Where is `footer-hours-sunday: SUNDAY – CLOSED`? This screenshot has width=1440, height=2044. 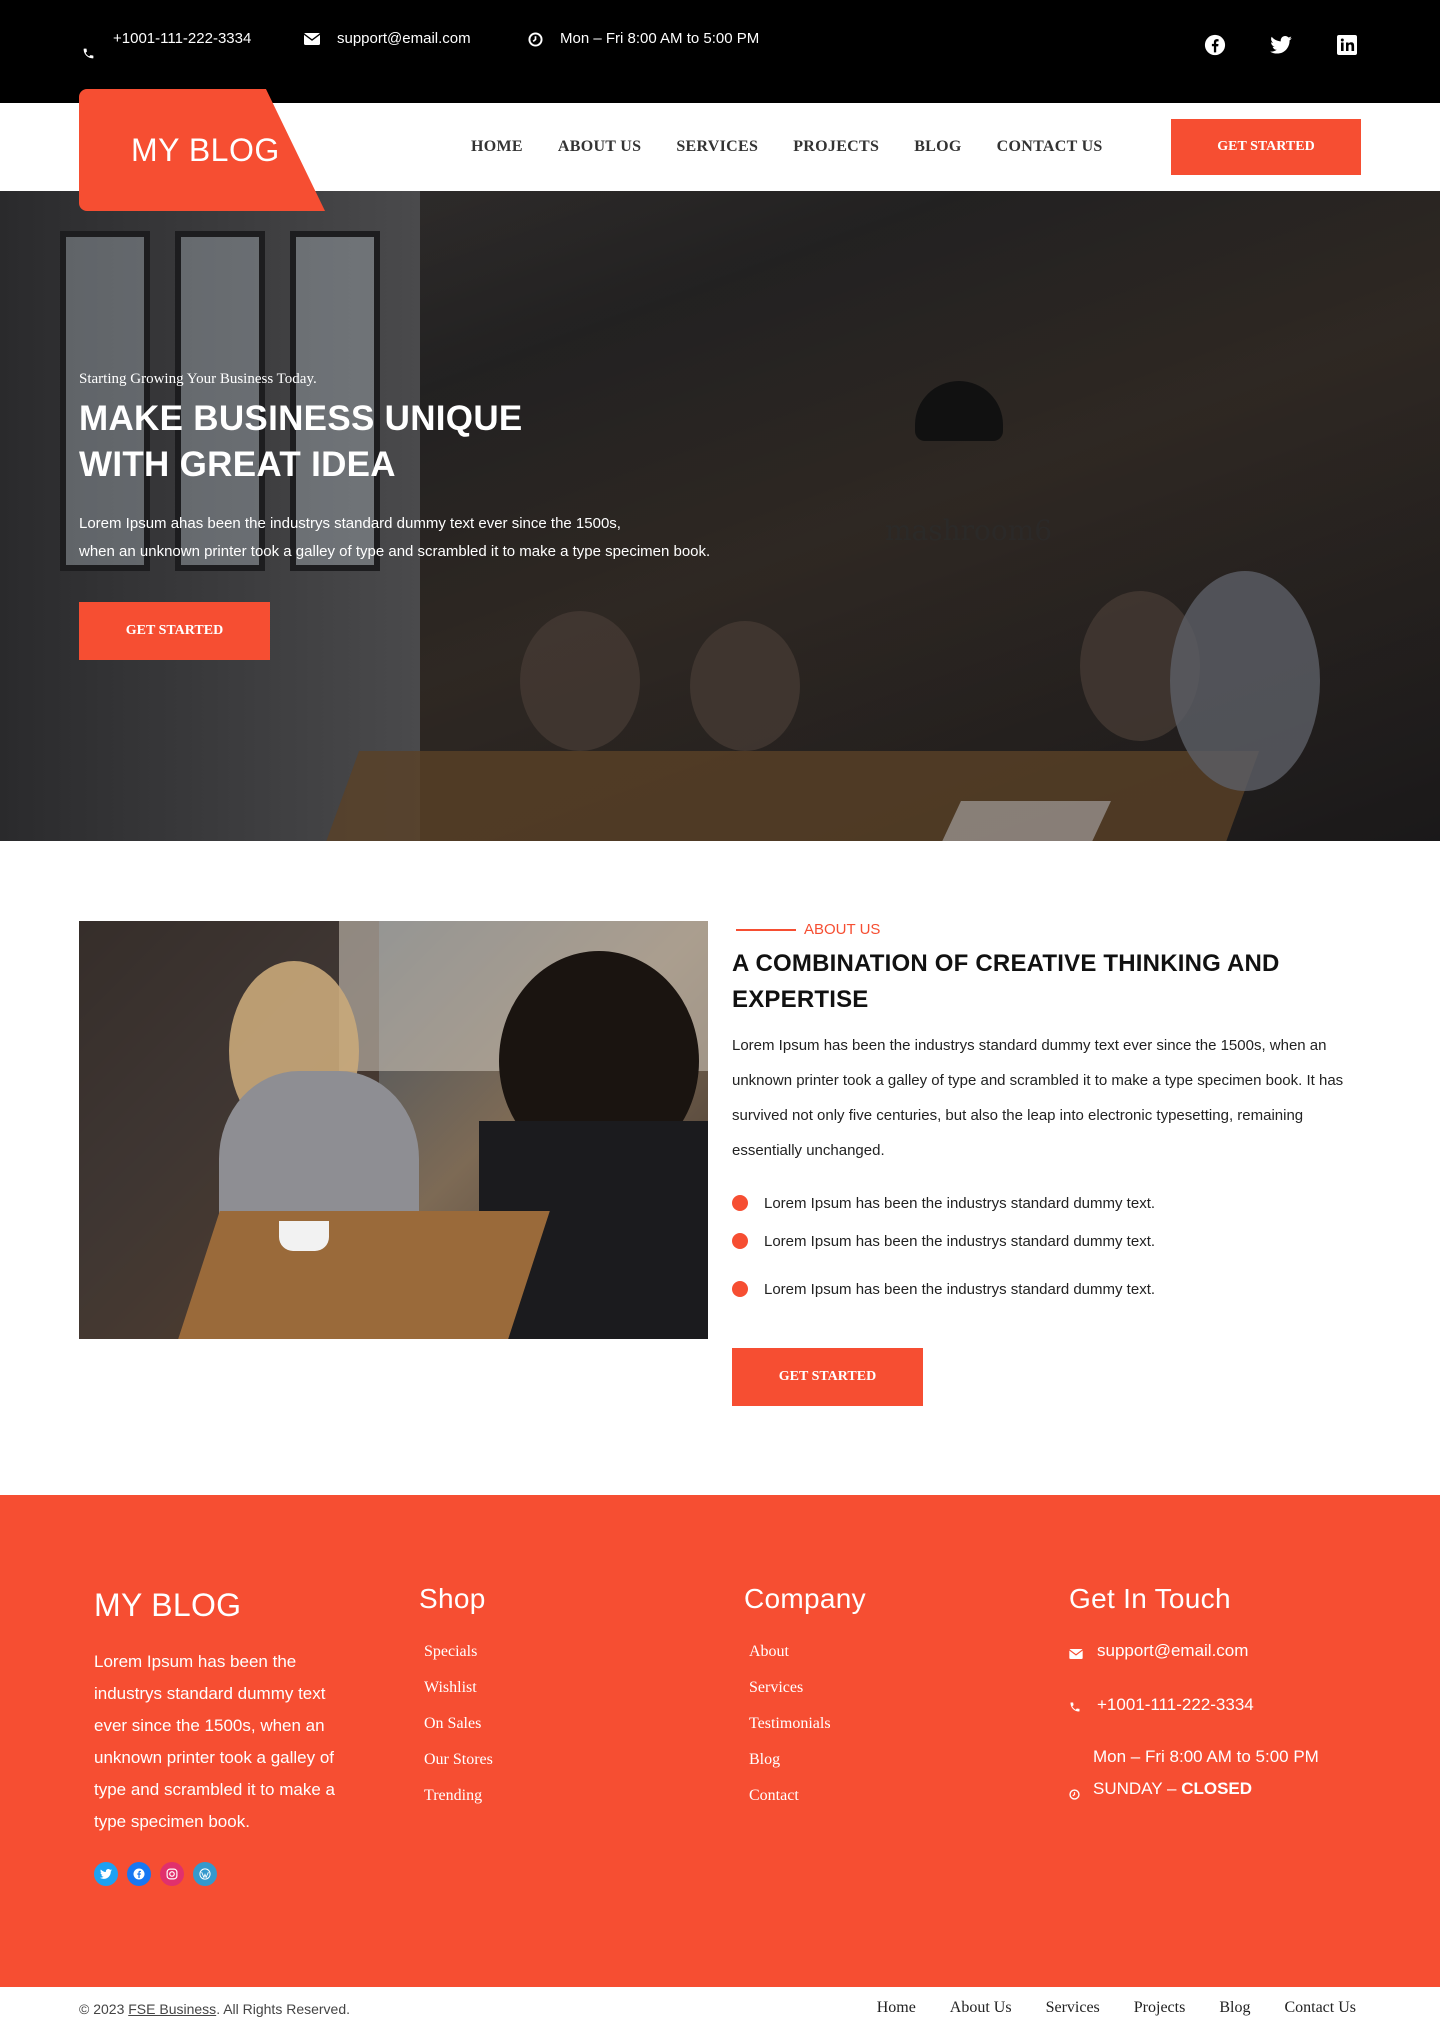 footer-hours-sunday: SUNDAY – CLOSED is located at coordinates (1206, 1789).